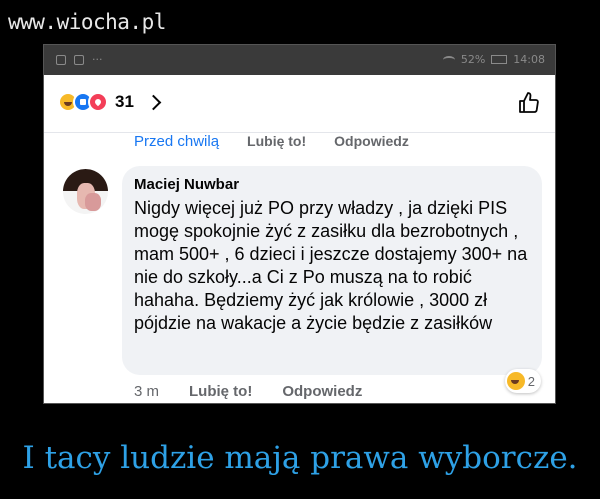  I want to click on wifi-icon, so click(448, 59).